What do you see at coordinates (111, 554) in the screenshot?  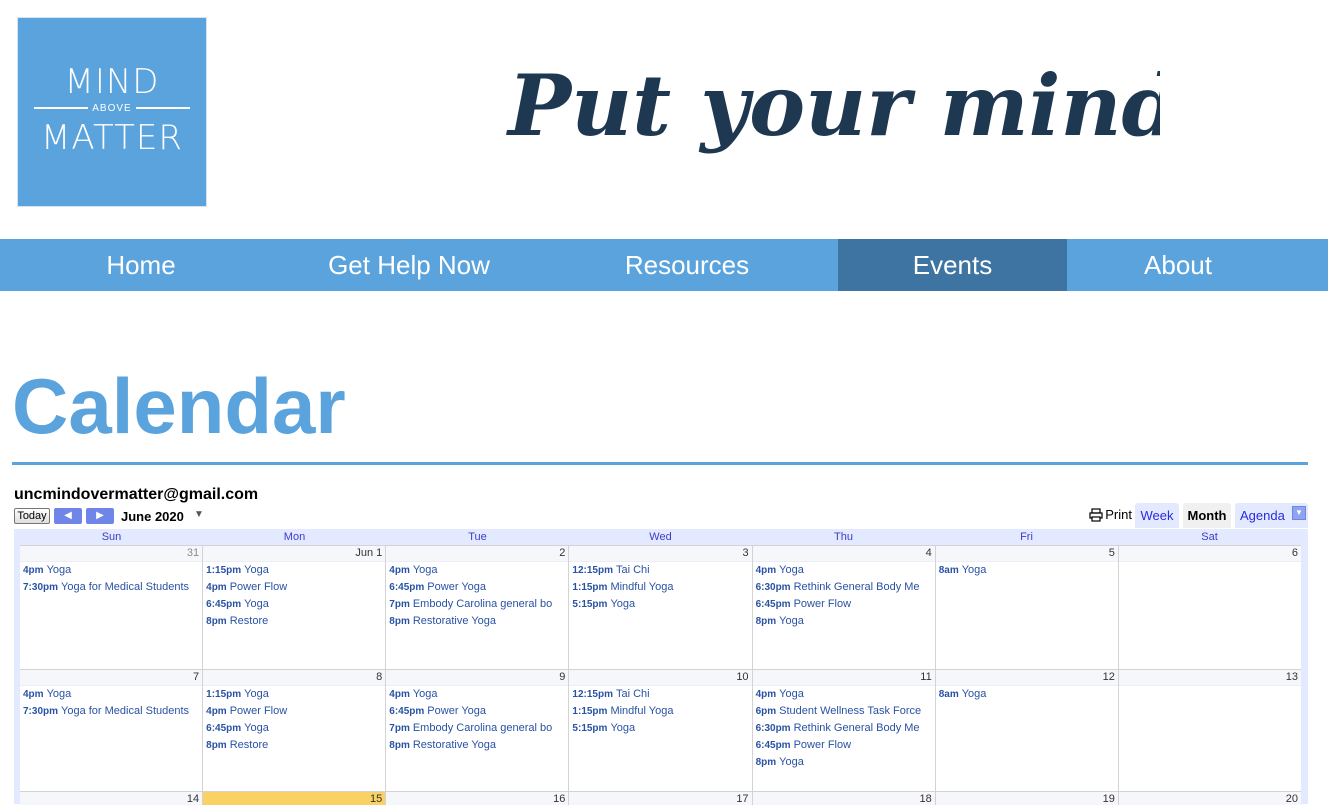 I see `day-number: 31` at bounding box center [111, 554].